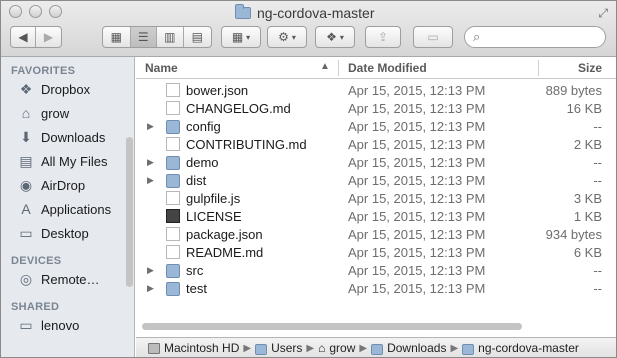 The image size is (617, 358). Describe the element at coordinates (67, 89) in the screenshot. I see `sidebar-item-dropbox: ❖ Dropbox` at that location.